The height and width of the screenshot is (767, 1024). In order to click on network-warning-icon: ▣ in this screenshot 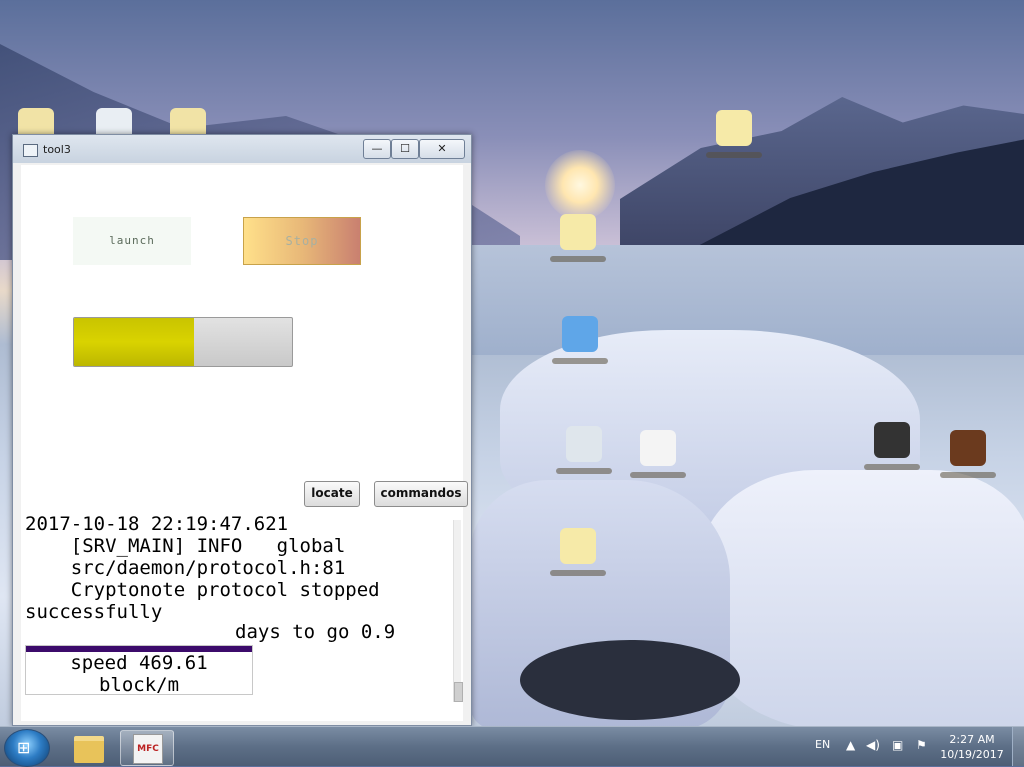, I will do `click(897, 745)`.